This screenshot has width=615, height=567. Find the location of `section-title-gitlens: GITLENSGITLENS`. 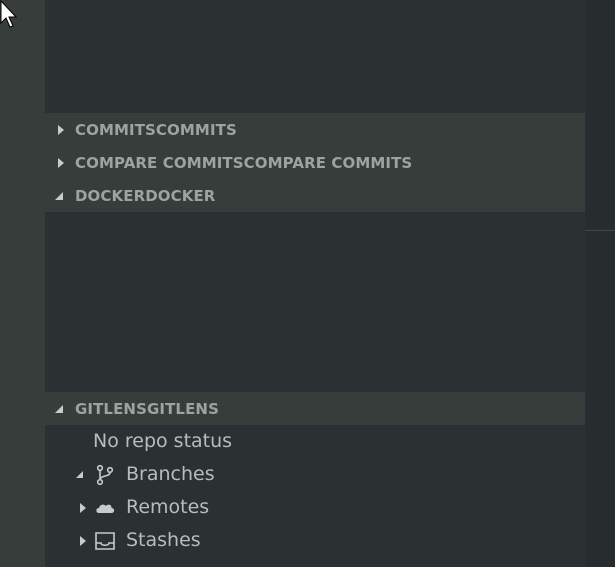

section-title-gitlens: GITLENSGITLENS is located at coordinates (147, 408).